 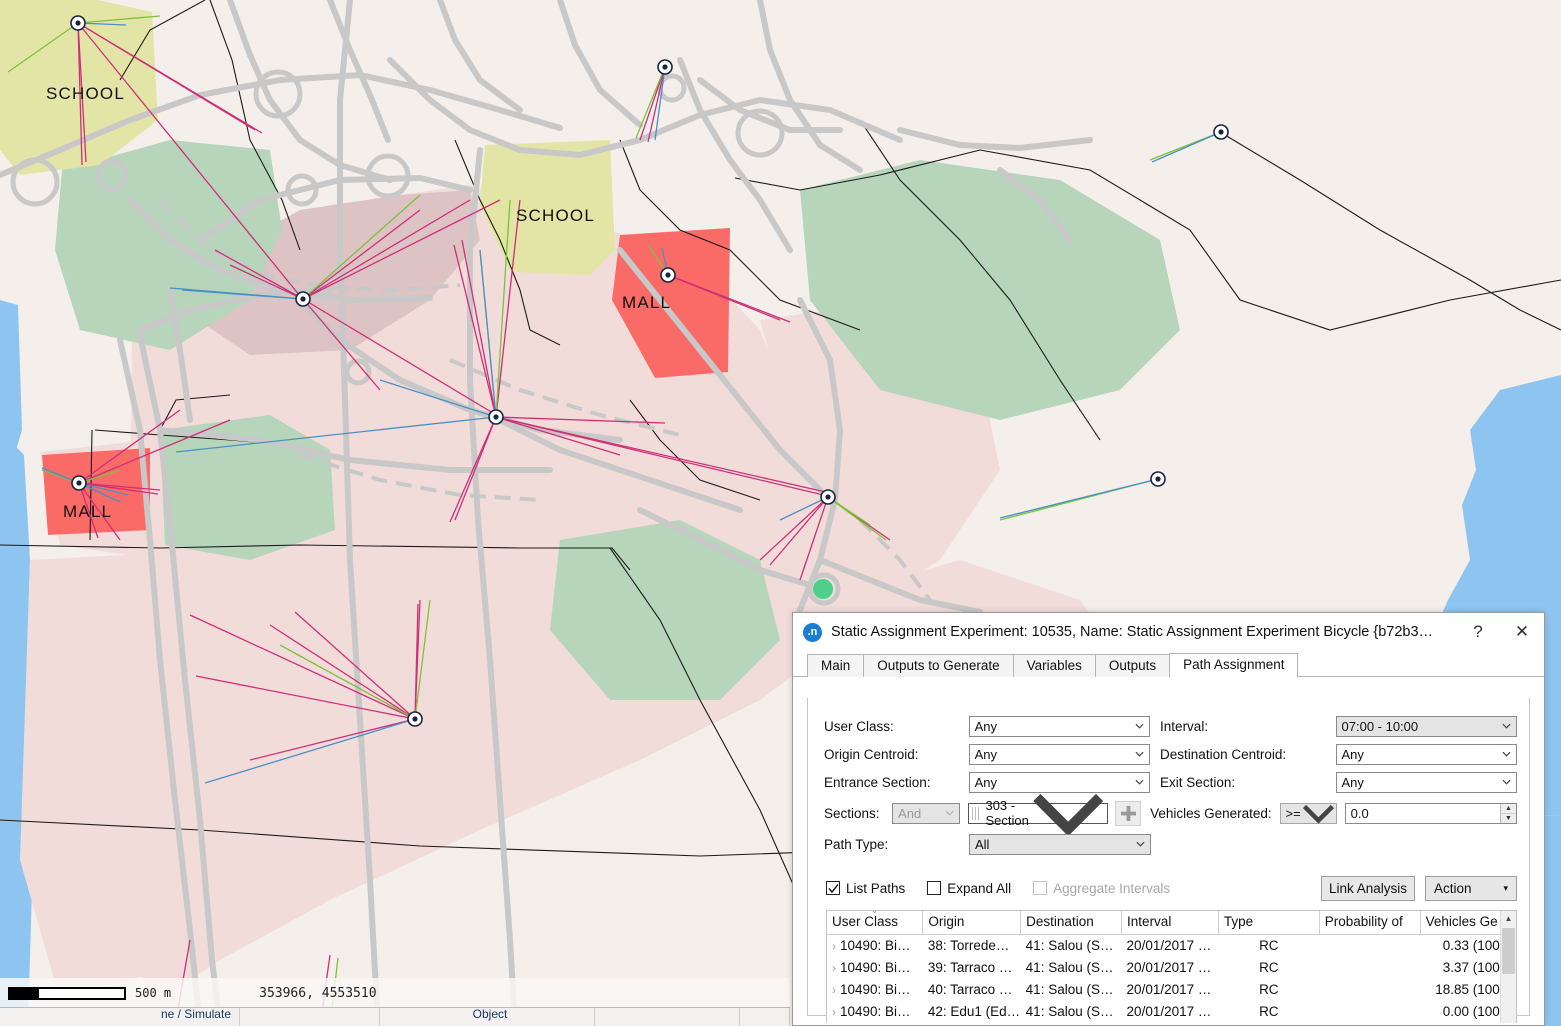 What do you see at coordinates (1112, 888) in the screenshot?
I see `aggregate-intervals-label: Aggregate Intervals` at bounding box center [1112, 888].